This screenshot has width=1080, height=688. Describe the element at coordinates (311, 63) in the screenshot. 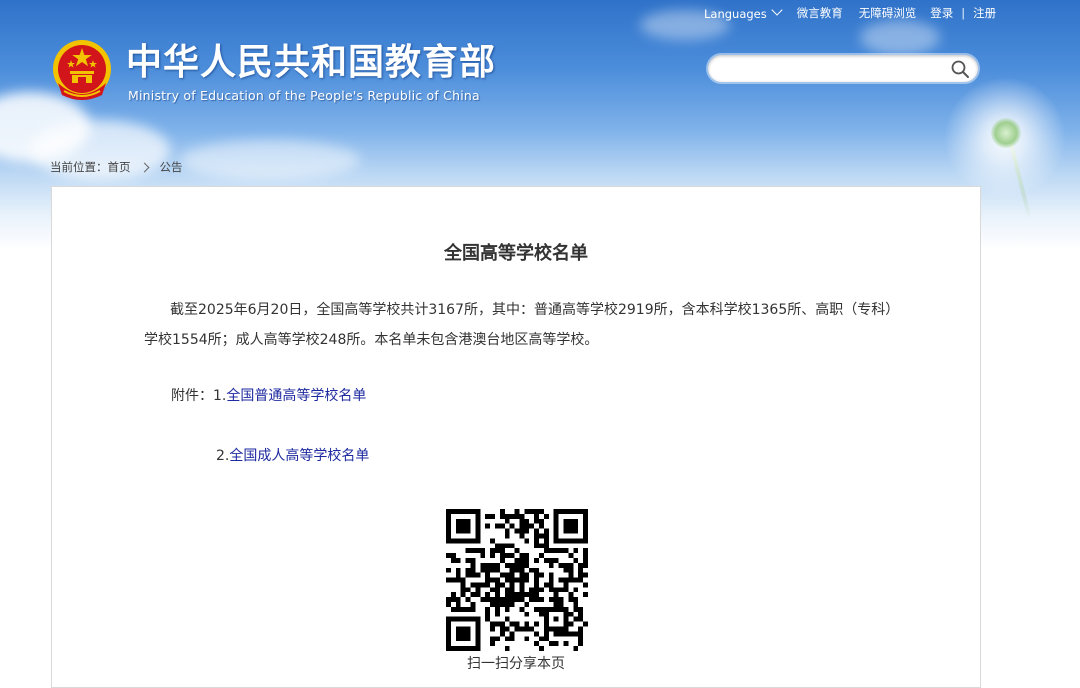

I see `site-logo-title: 中华人民共和国教育部` at that location.